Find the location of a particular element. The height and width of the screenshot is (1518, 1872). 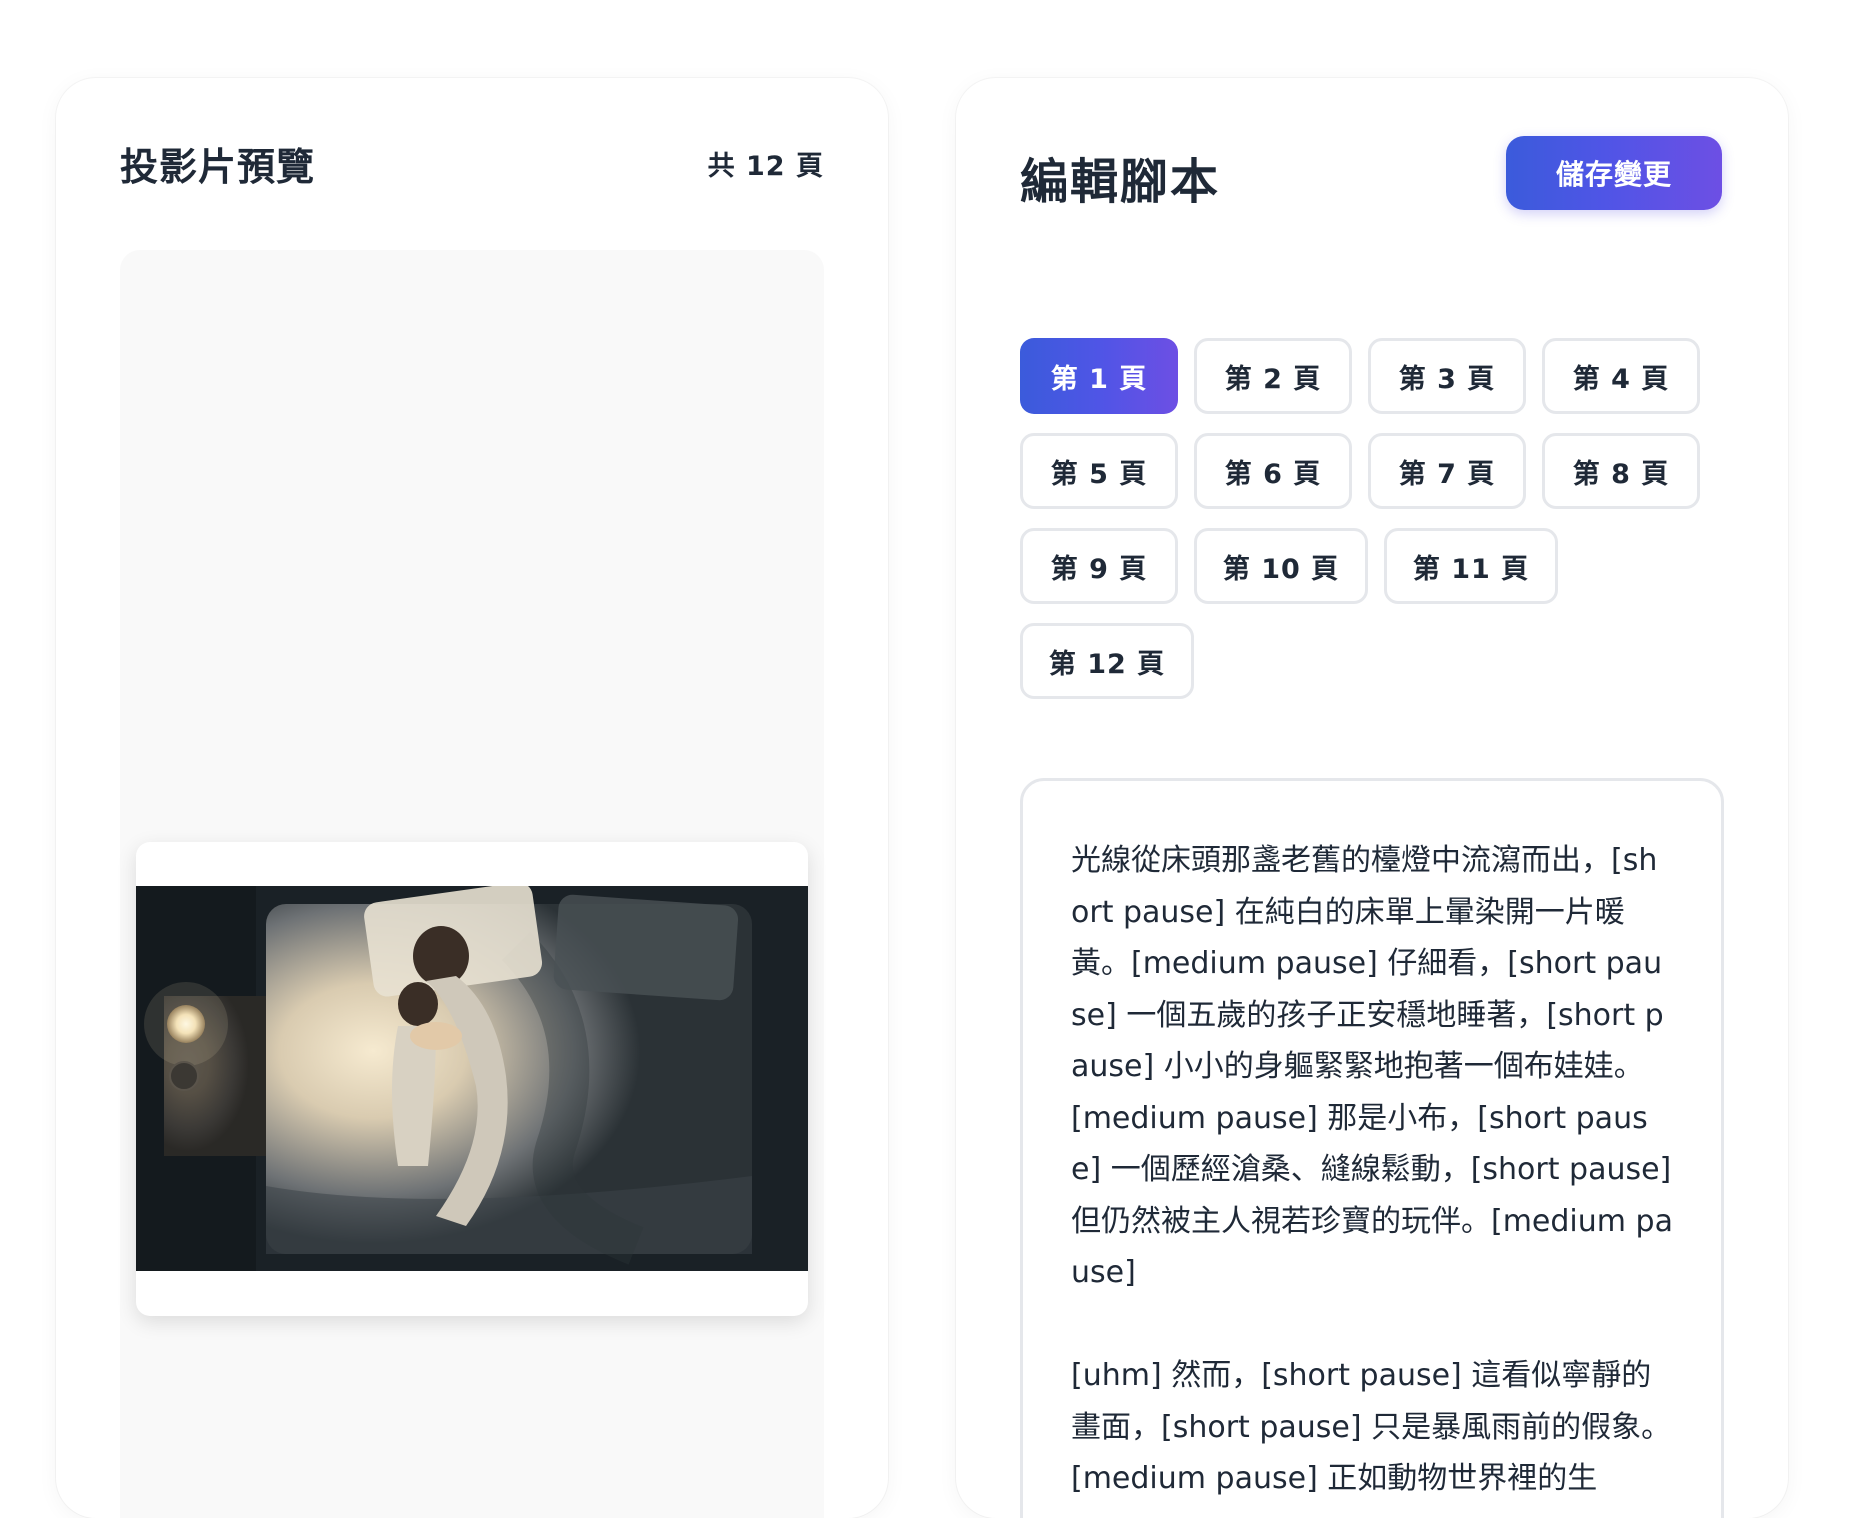

page-button-9: 第 9 頁 is located at coordinates (1099, 566).